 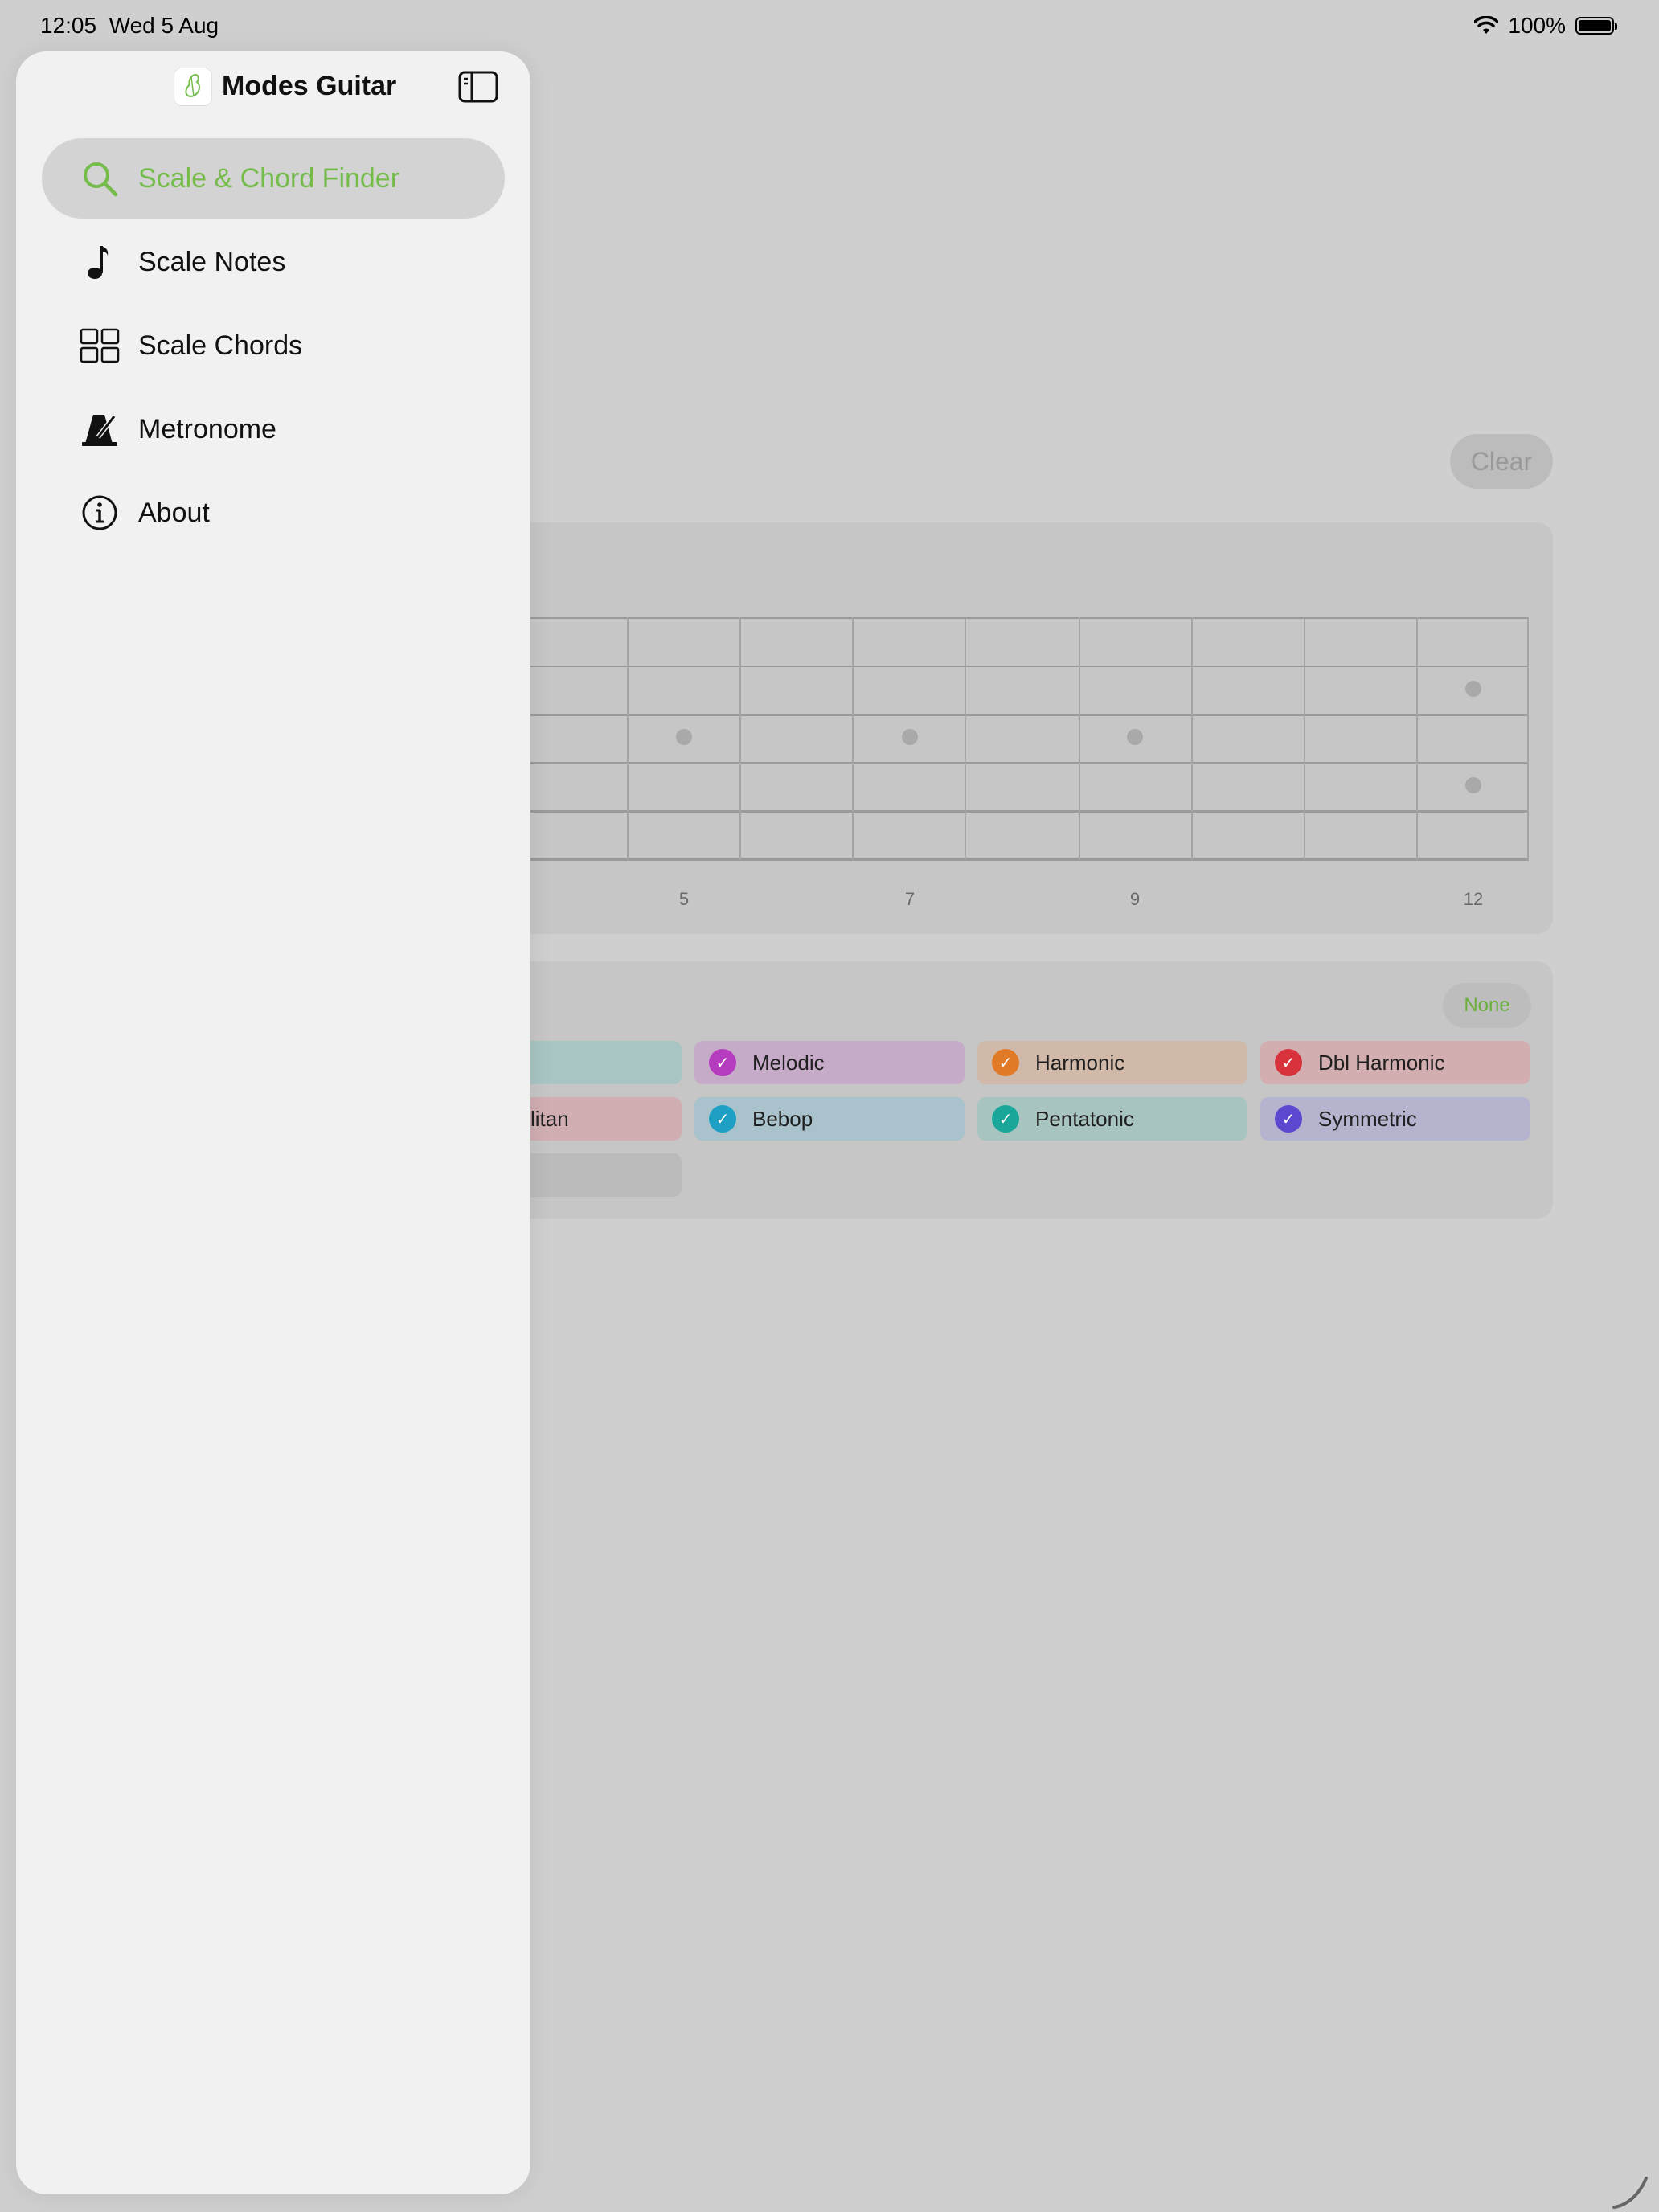 What do you see at coordinates (100, 513) in the screenshot?
I see `info-icon` at bounding box center [100, 513].